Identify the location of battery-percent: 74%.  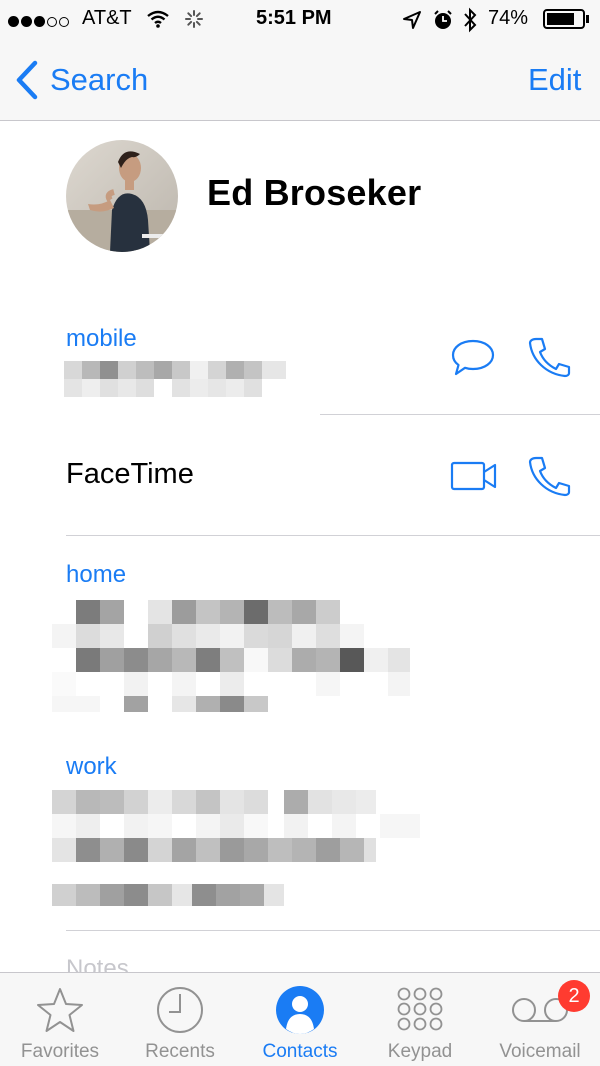
(508, 18).